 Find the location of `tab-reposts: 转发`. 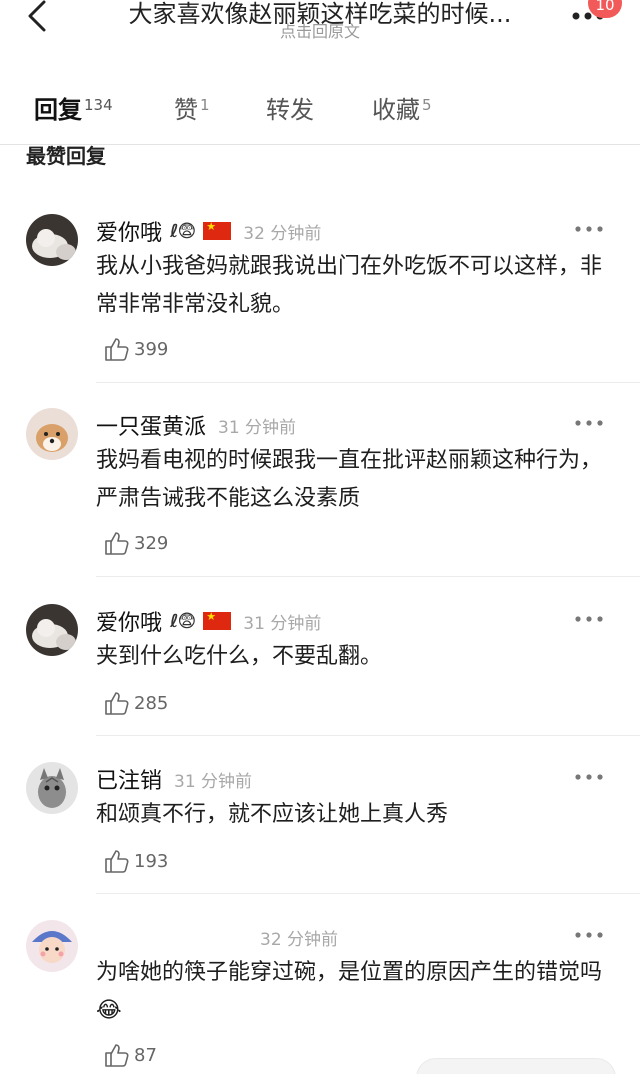

tab-reposts: 转发 is located at coordinates (290, 107).